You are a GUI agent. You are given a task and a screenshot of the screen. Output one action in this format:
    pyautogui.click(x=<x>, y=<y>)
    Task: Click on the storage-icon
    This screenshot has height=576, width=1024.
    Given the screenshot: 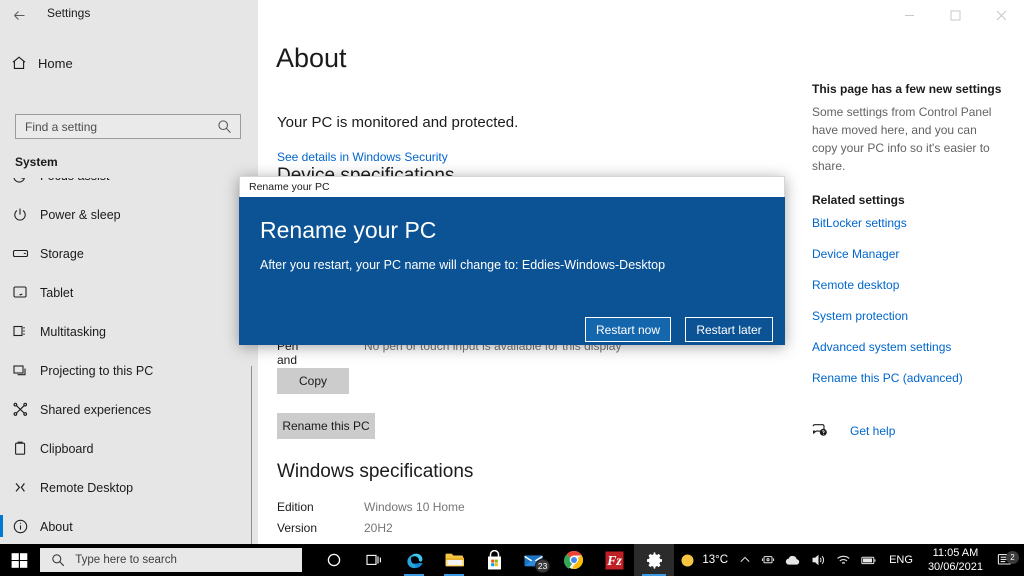 What is the action you would take?
    pyautogui.click(x=20, y=253)
    